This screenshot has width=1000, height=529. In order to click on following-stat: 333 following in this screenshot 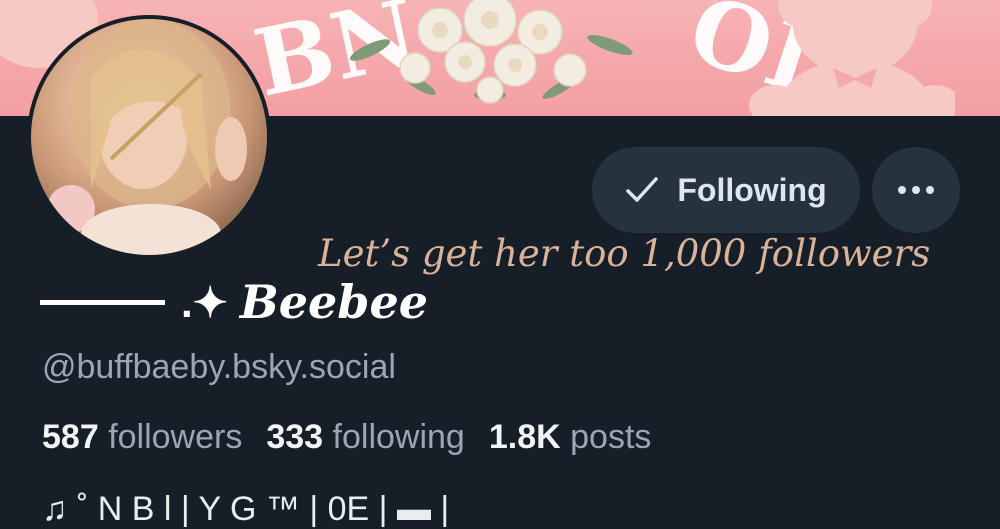, I will do `click(365, 437)`.